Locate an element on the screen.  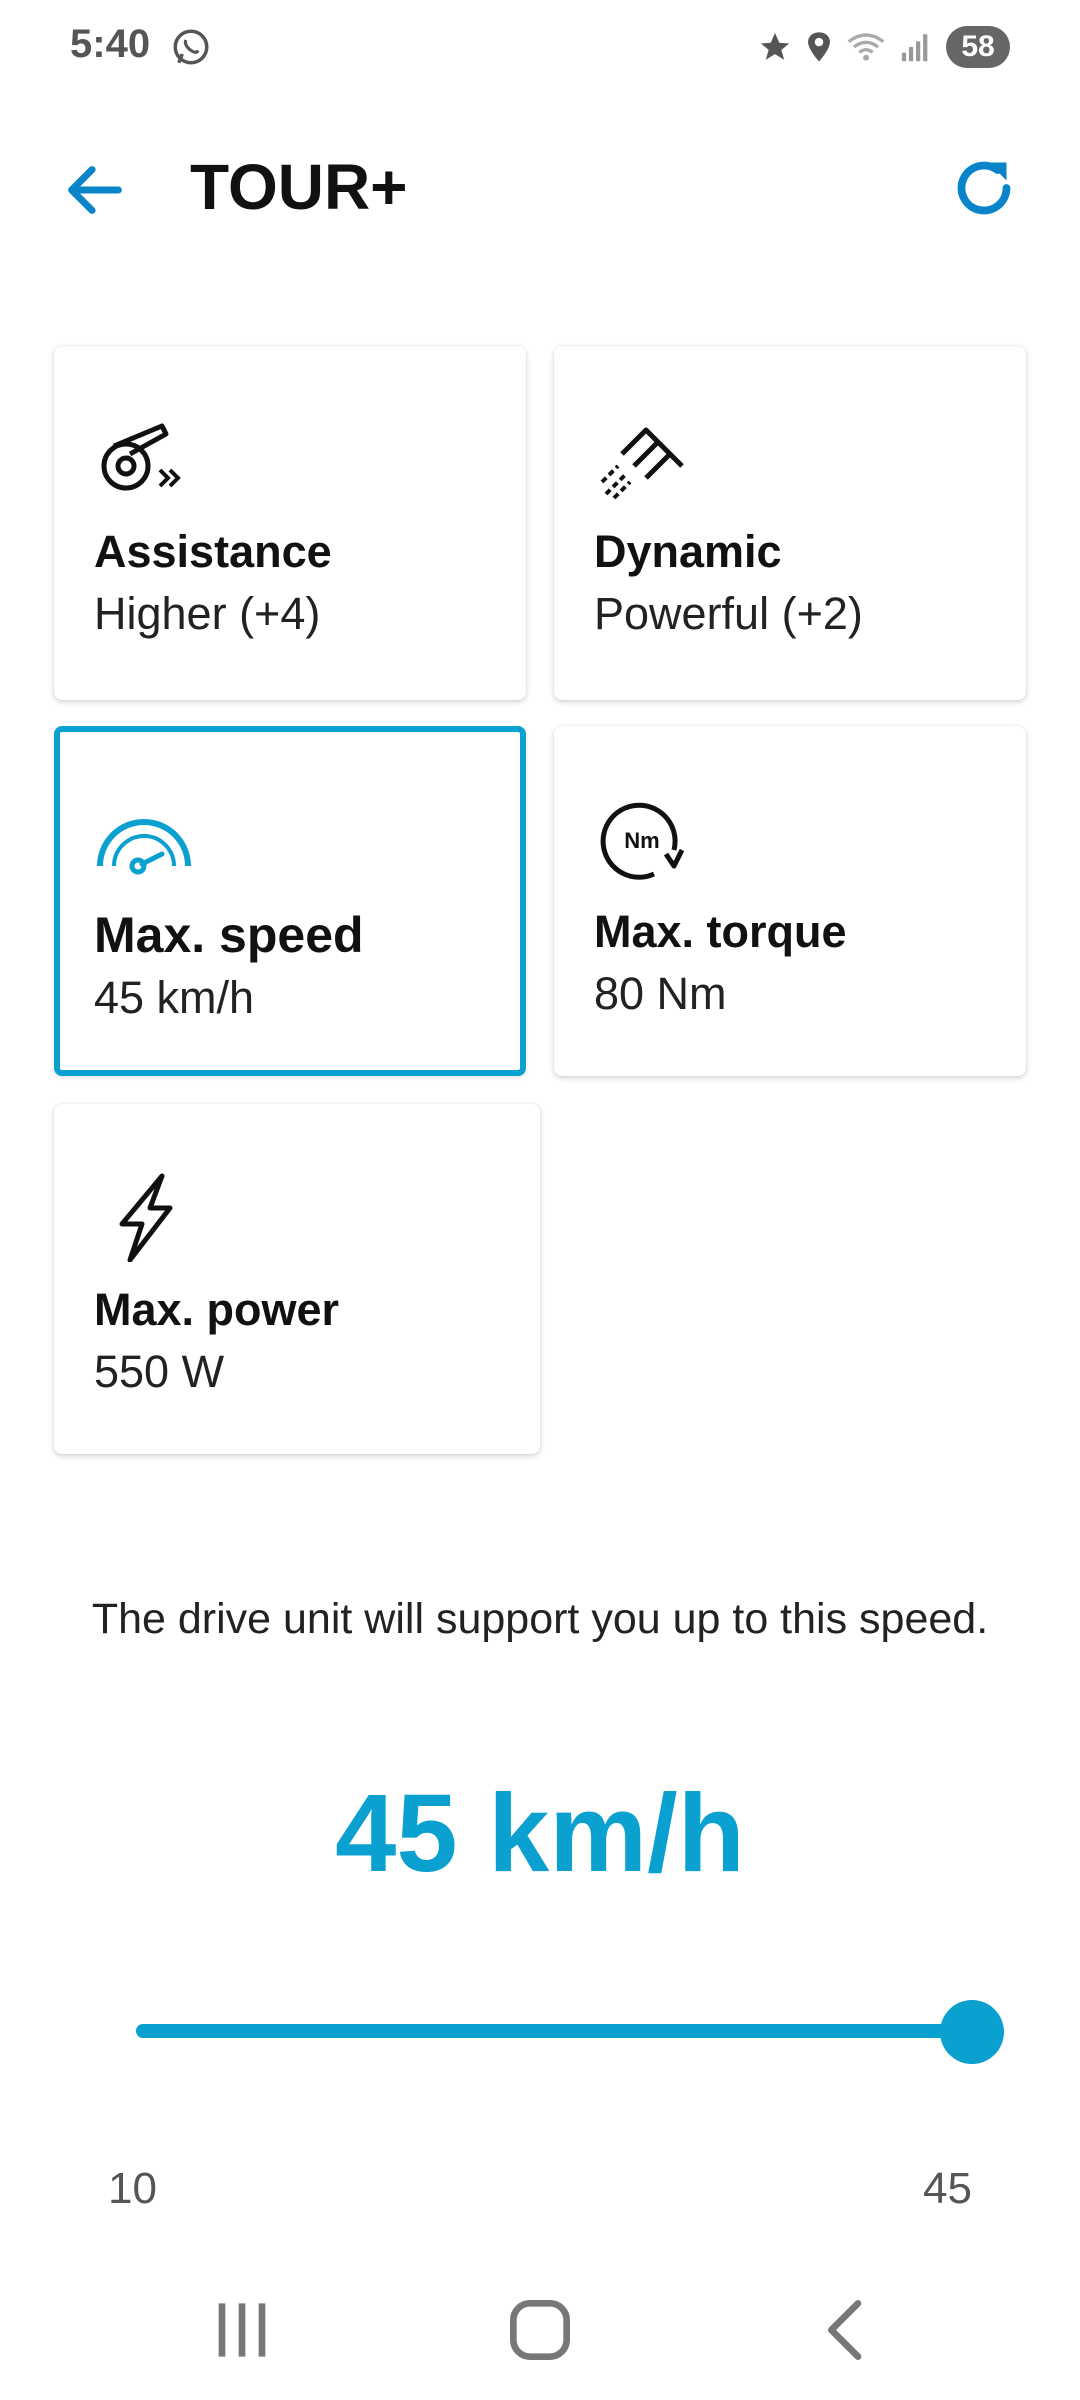
card-label: Max. torque is located at coordinates (720, 931).